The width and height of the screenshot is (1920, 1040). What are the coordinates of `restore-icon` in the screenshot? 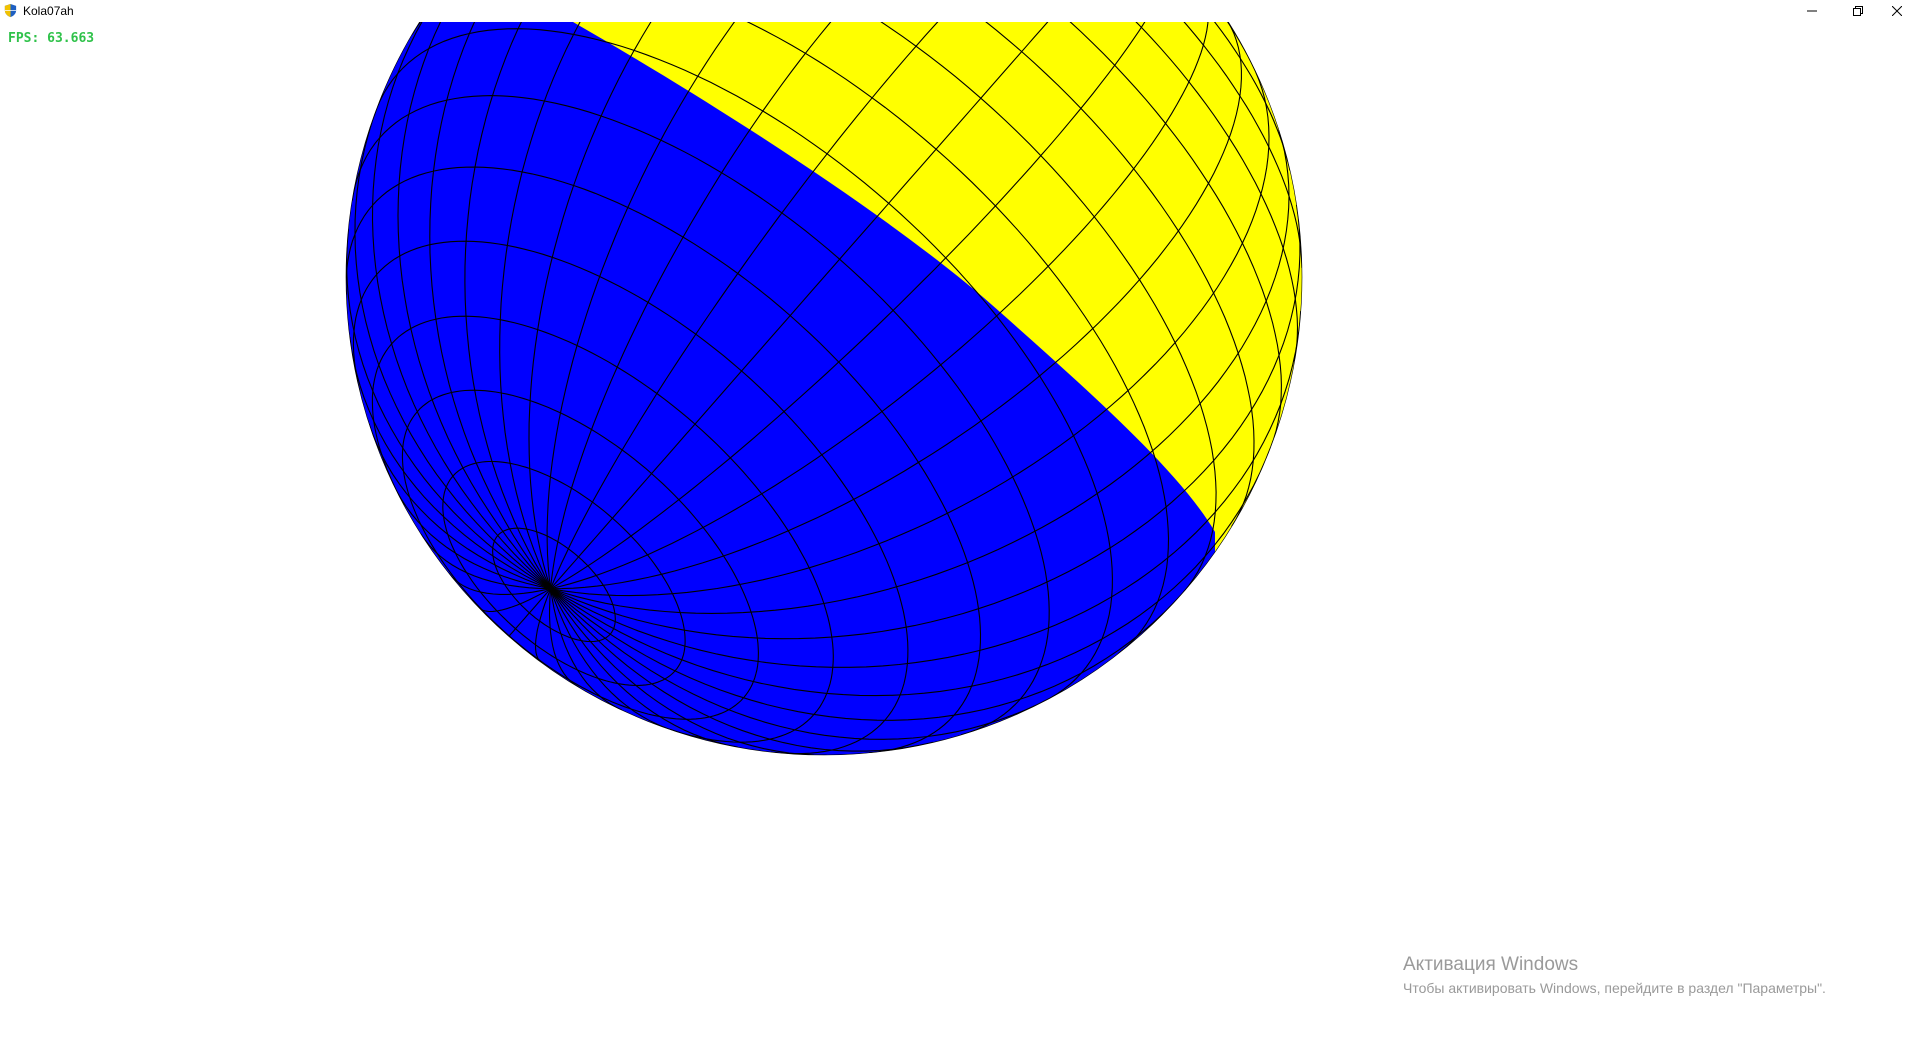 It's located at (1858, 11).